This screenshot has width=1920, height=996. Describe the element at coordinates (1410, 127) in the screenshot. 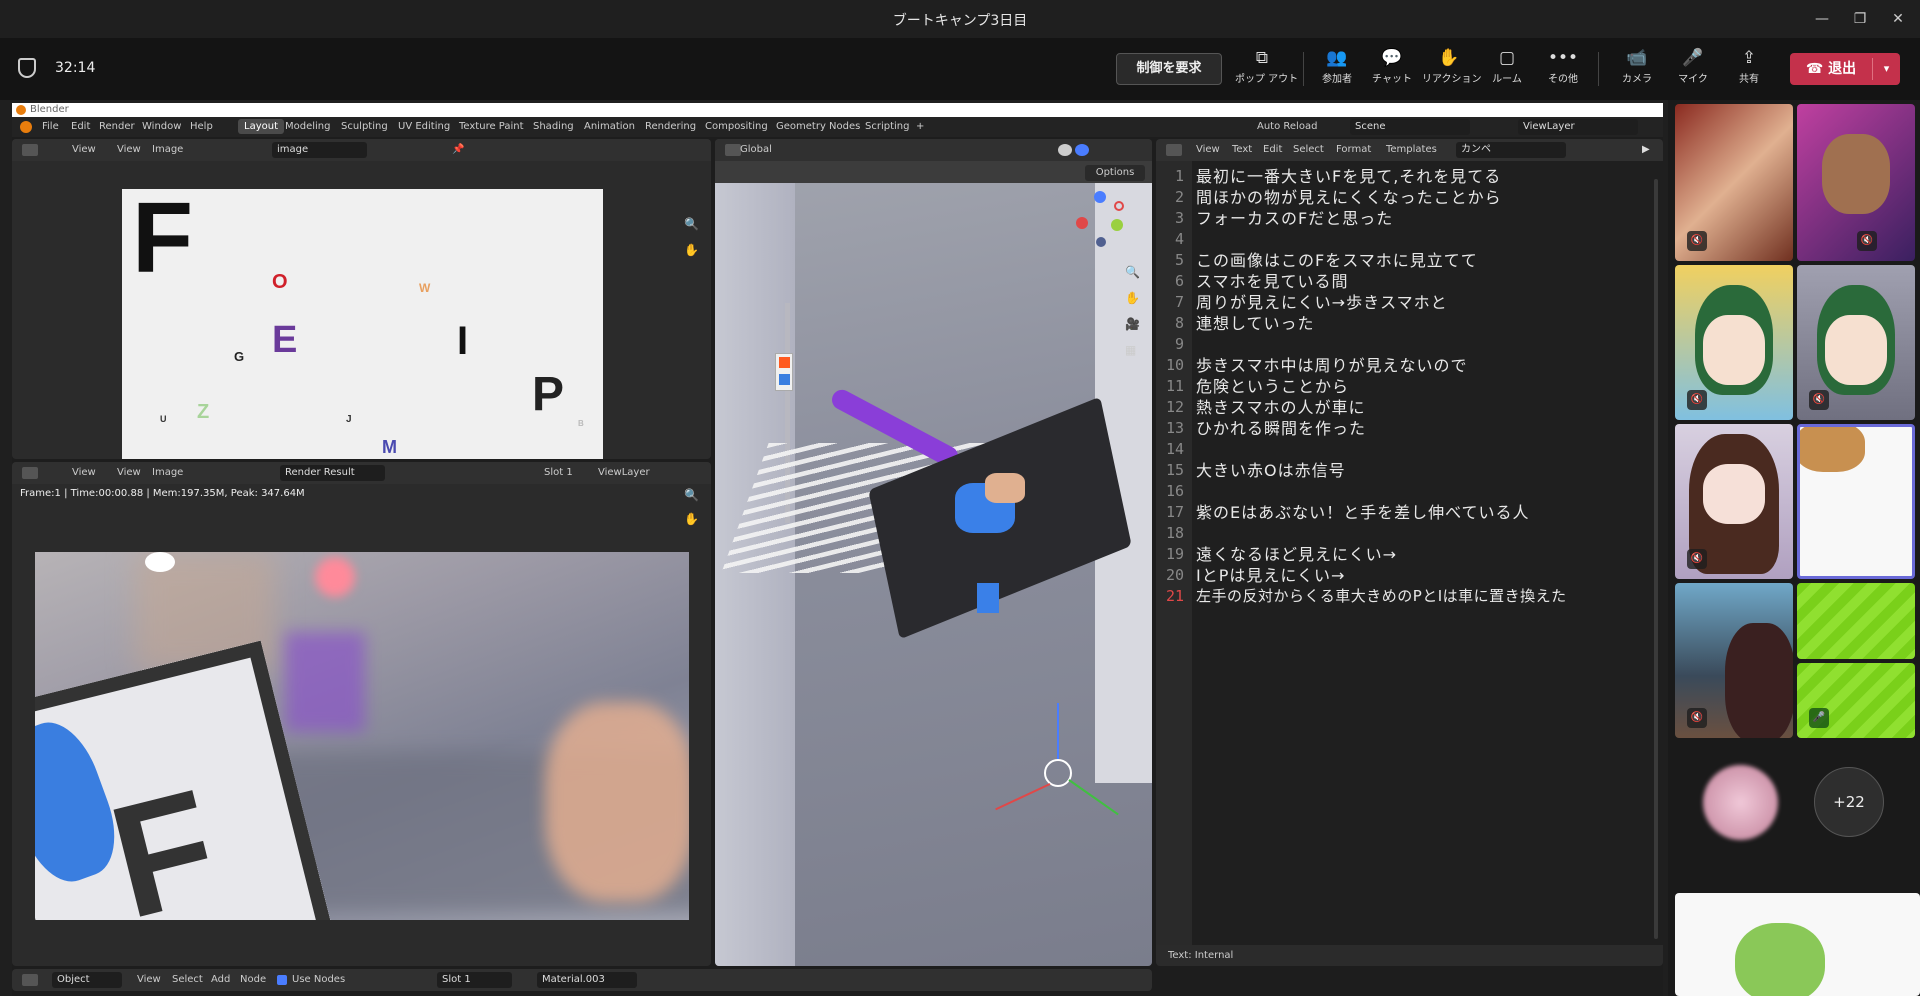

I see `scene-selector: Scene` at that location.